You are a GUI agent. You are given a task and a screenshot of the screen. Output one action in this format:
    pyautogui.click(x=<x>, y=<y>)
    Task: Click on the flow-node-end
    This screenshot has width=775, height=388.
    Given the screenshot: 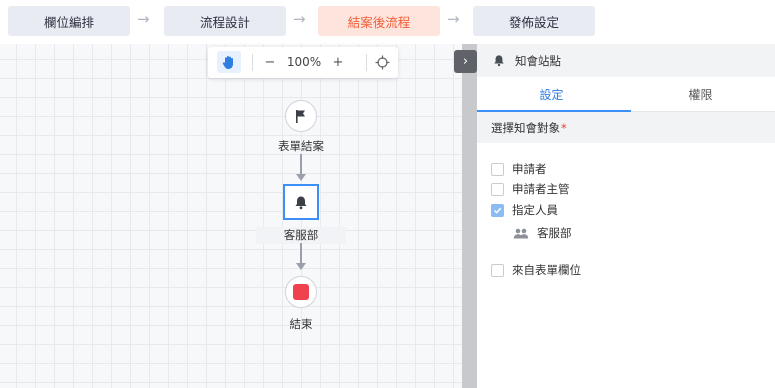 What is the action you would take?
    pyautogui.click(x=301, y=292)
    